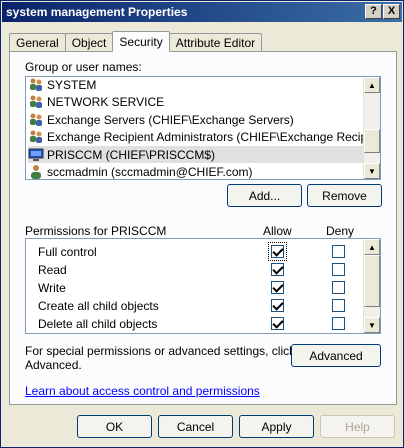  Describe the element at coordinates (344, 195) in the screenshot. I see `remove-button: Remove` at that location.